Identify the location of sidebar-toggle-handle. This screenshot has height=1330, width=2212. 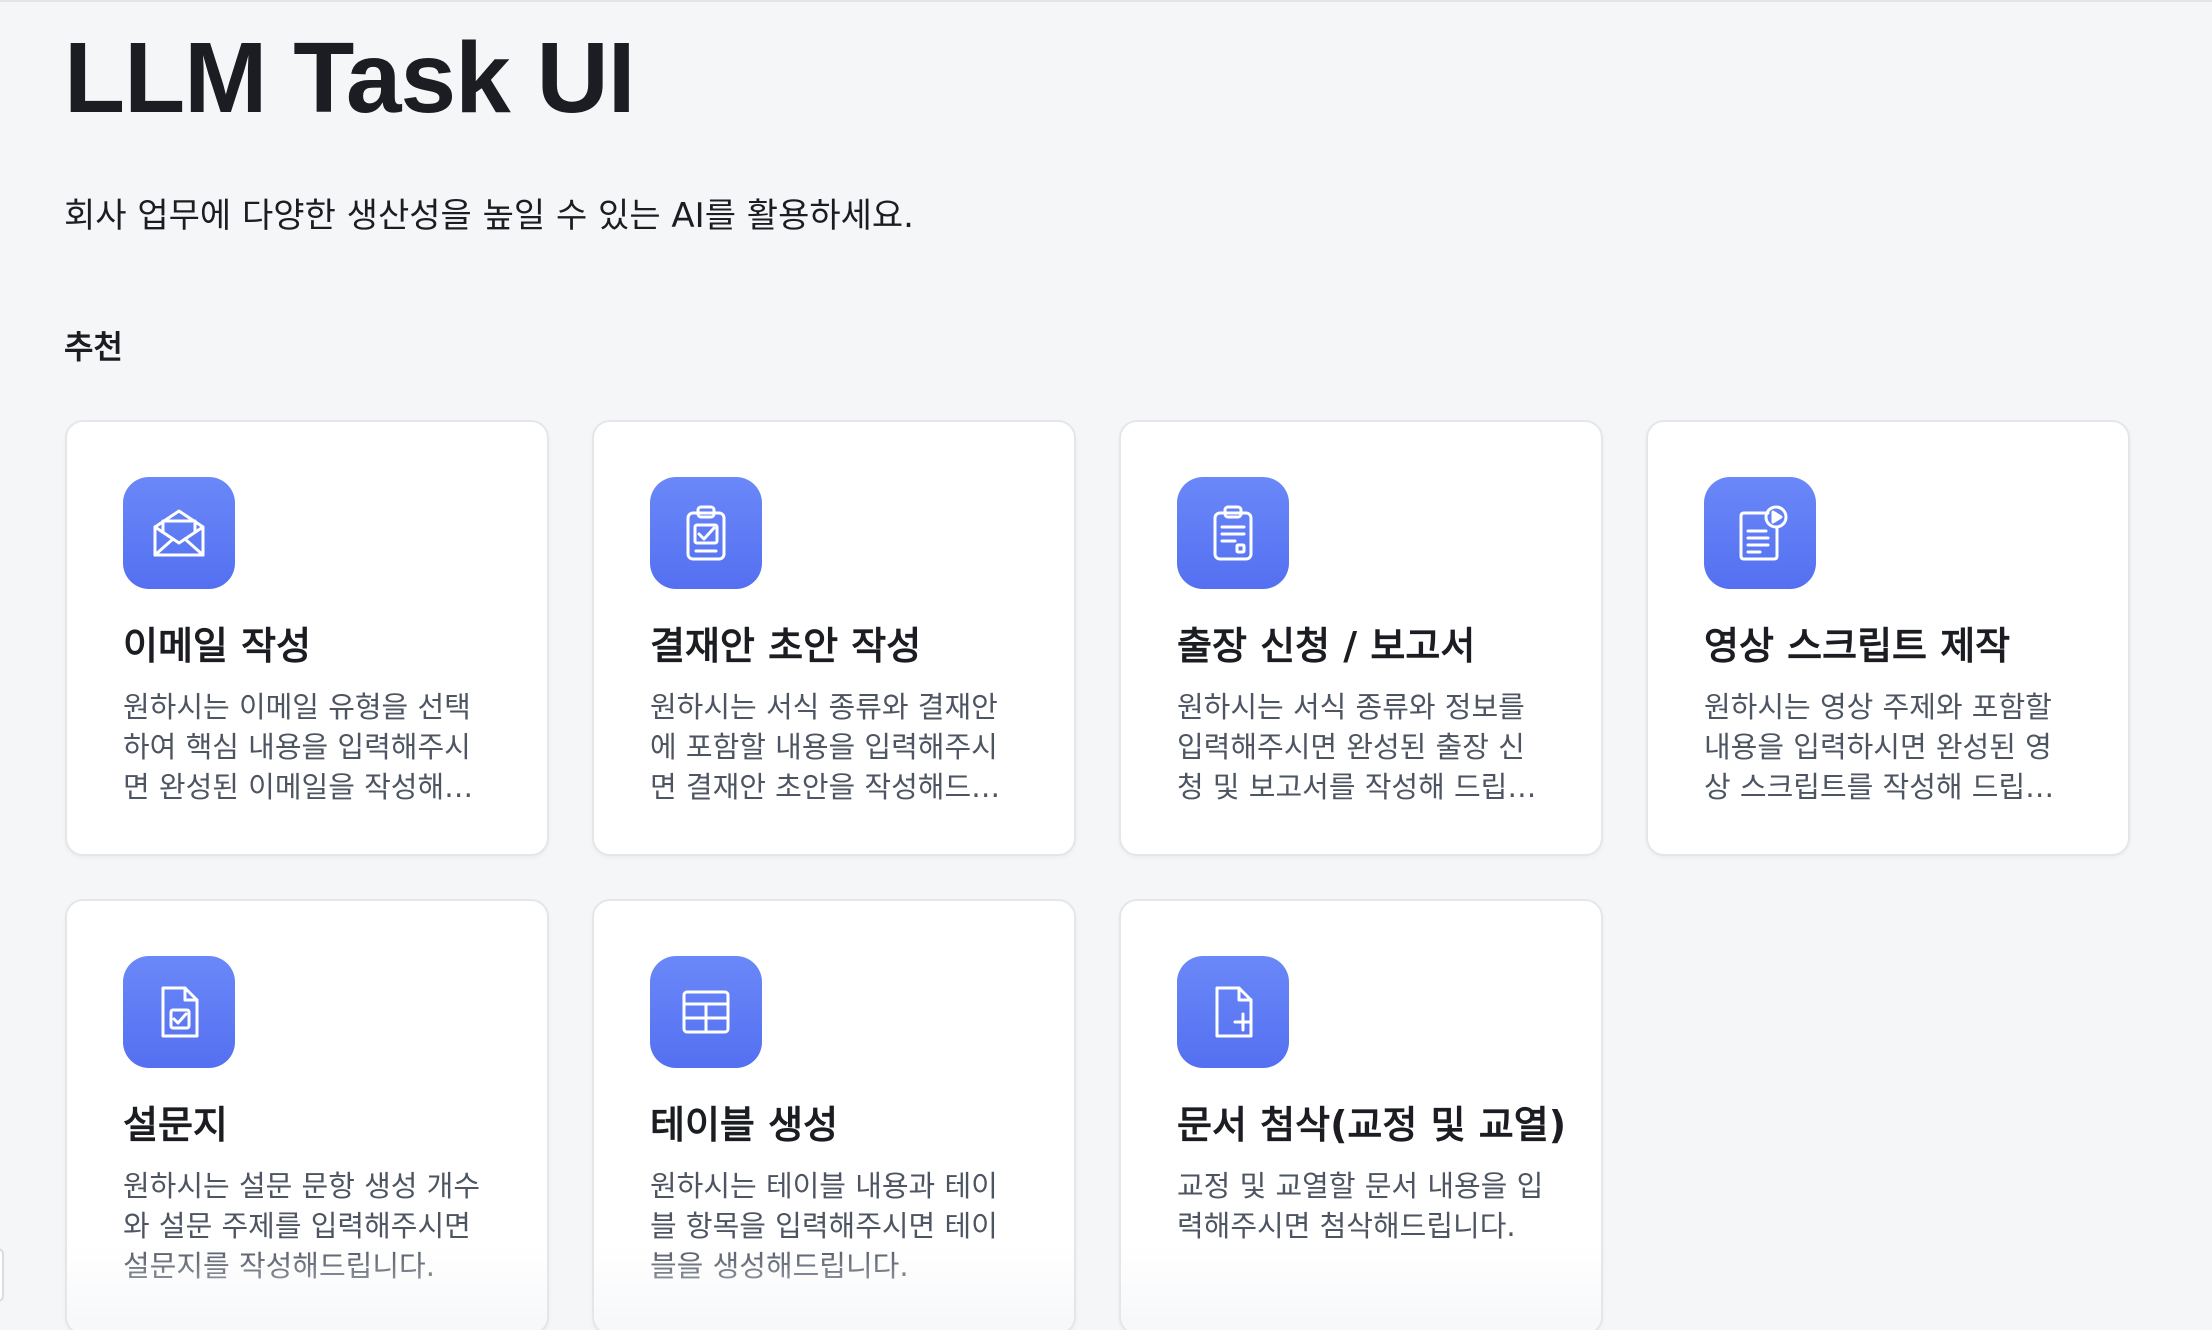
(2, 1275).